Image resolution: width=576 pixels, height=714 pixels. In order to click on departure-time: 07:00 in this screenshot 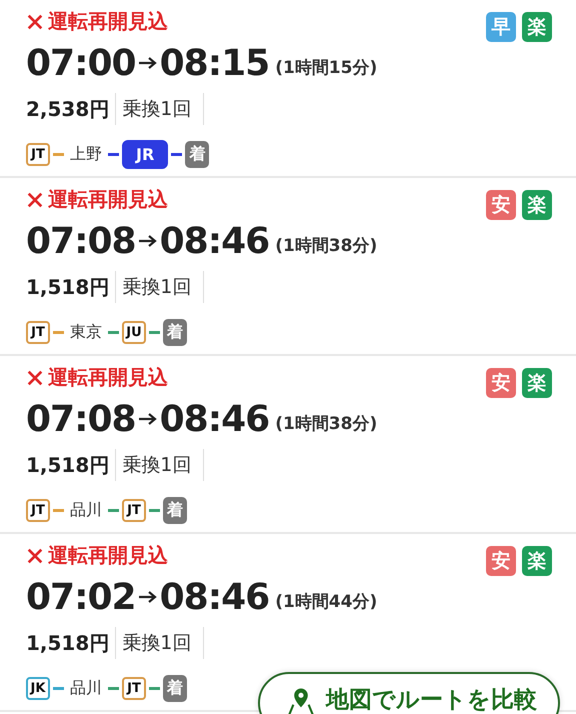, I will do `click(81, 63)`.